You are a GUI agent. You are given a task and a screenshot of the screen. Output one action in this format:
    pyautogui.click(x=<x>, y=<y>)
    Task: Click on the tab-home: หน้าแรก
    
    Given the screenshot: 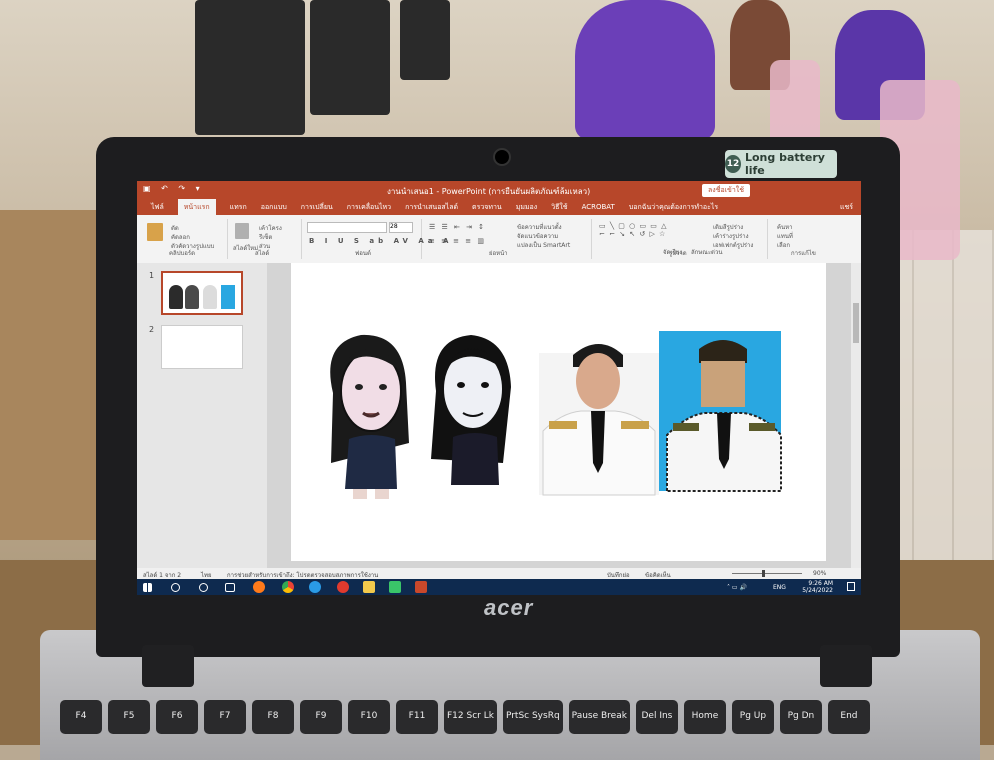 What is the action you would take?
    pyautogui.click(x=196, y=207)
    